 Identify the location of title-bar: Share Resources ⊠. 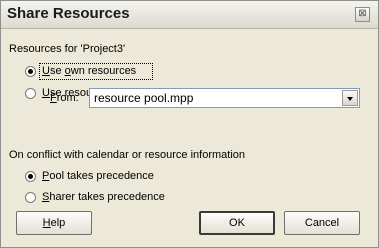
(189, 15).